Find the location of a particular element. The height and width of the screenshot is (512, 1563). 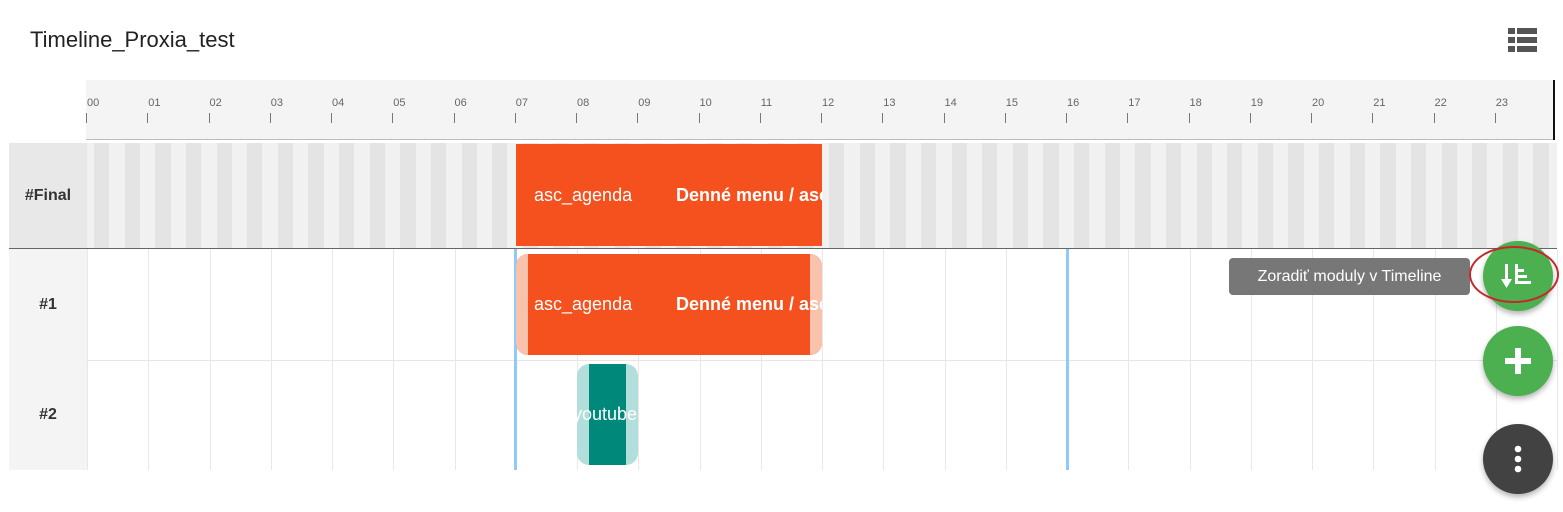

hour-label: 02 is located at coordinates (215, 103).